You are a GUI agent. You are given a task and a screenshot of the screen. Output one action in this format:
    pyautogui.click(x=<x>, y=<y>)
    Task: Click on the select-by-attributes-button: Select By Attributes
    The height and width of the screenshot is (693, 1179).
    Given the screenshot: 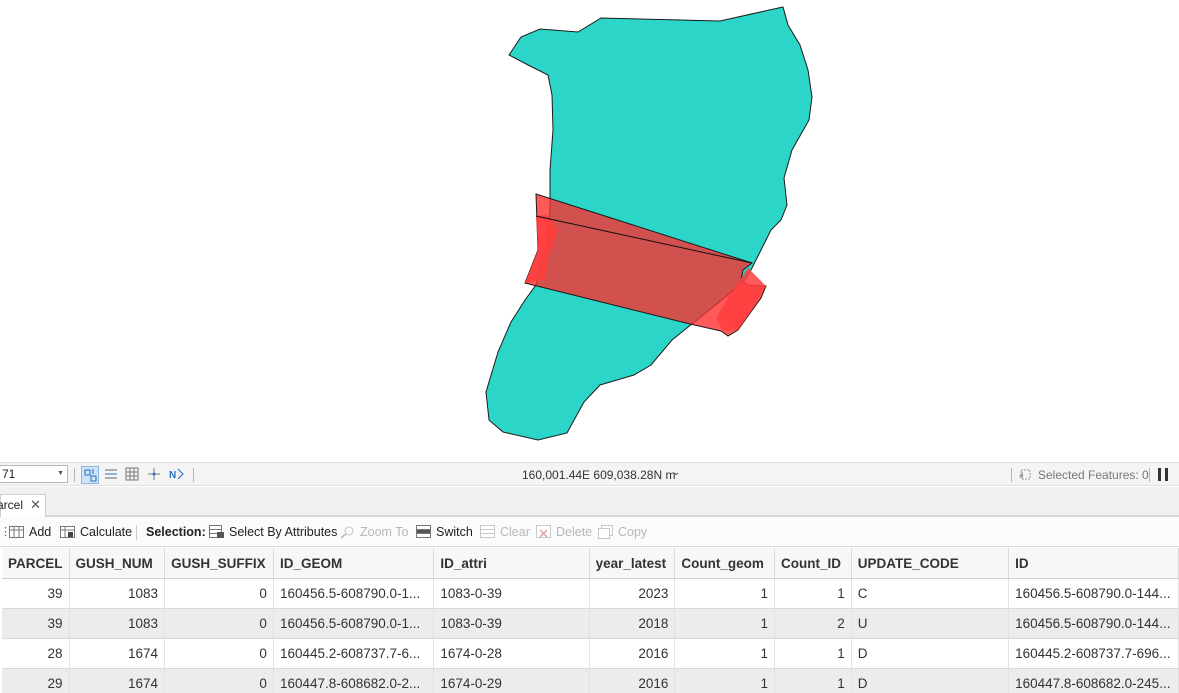 What is the action you would take?
    pyautogui.click(x=273, y=532)
    